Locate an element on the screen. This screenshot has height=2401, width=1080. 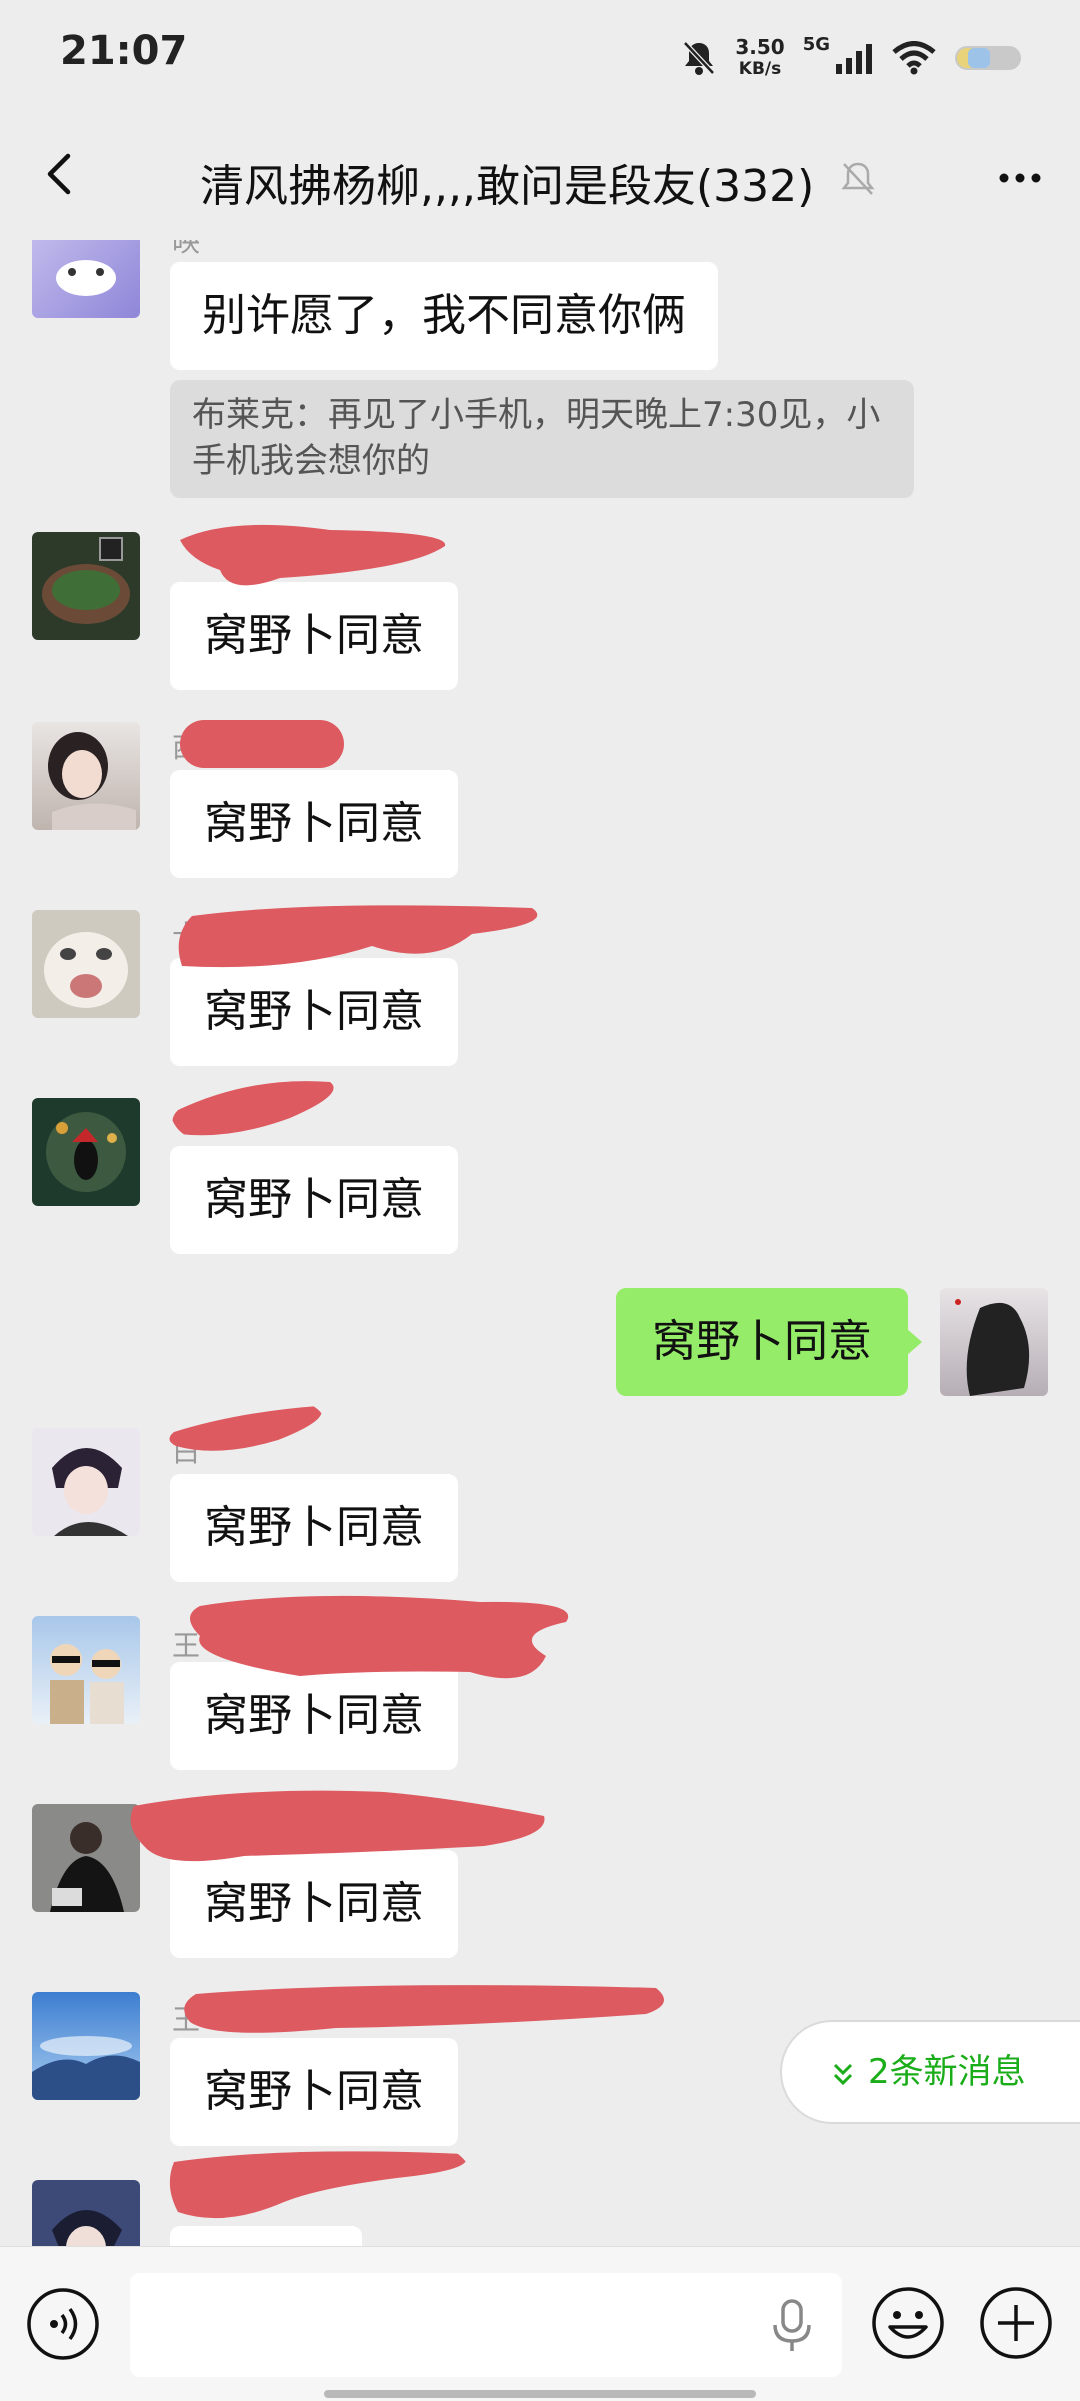
input-bar is located at coordinates (540, 2323).